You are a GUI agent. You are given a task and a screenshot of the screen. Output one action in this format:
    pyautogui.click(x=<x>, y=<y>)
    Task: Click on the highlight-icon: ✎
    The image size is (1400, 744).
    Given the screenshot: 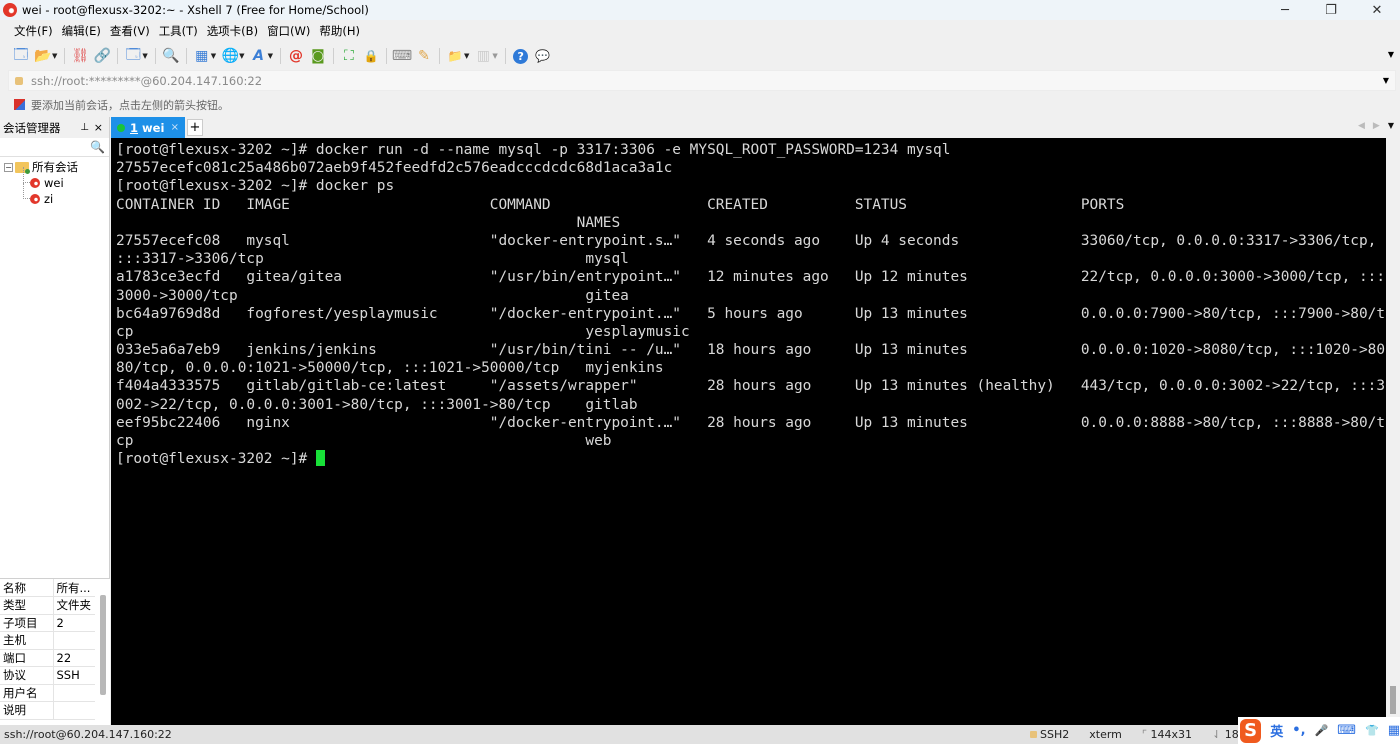 What is the action you would take?
    pyautogui.click(x=424, y=56)
    